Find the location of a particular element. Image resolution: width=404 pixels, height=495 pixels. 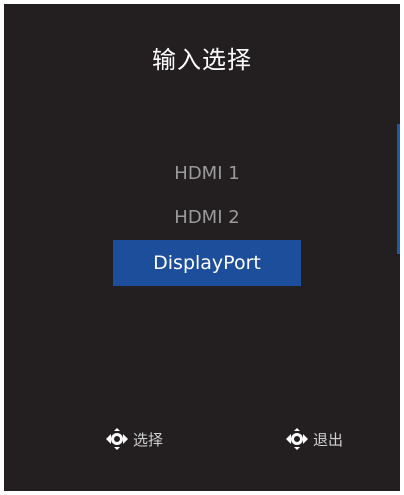

joystick-select-icon is located at coordinates (117, 439).